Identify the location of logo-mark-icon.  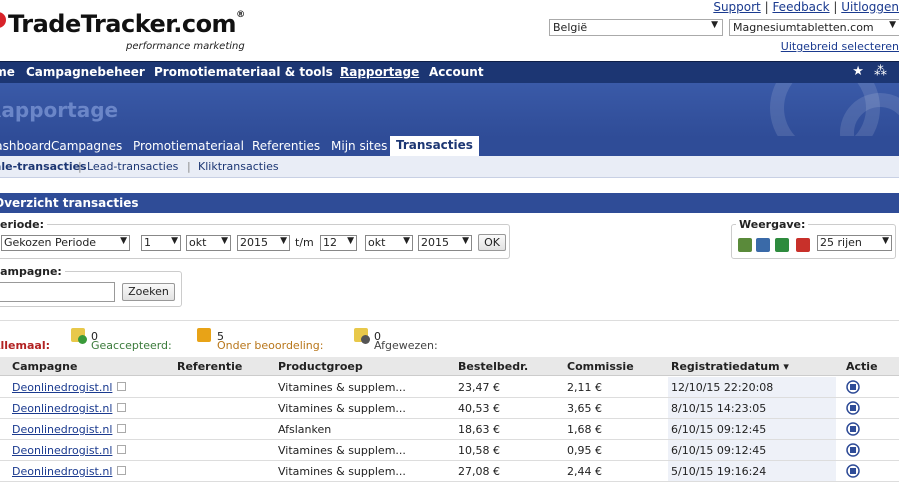
(3, 20).